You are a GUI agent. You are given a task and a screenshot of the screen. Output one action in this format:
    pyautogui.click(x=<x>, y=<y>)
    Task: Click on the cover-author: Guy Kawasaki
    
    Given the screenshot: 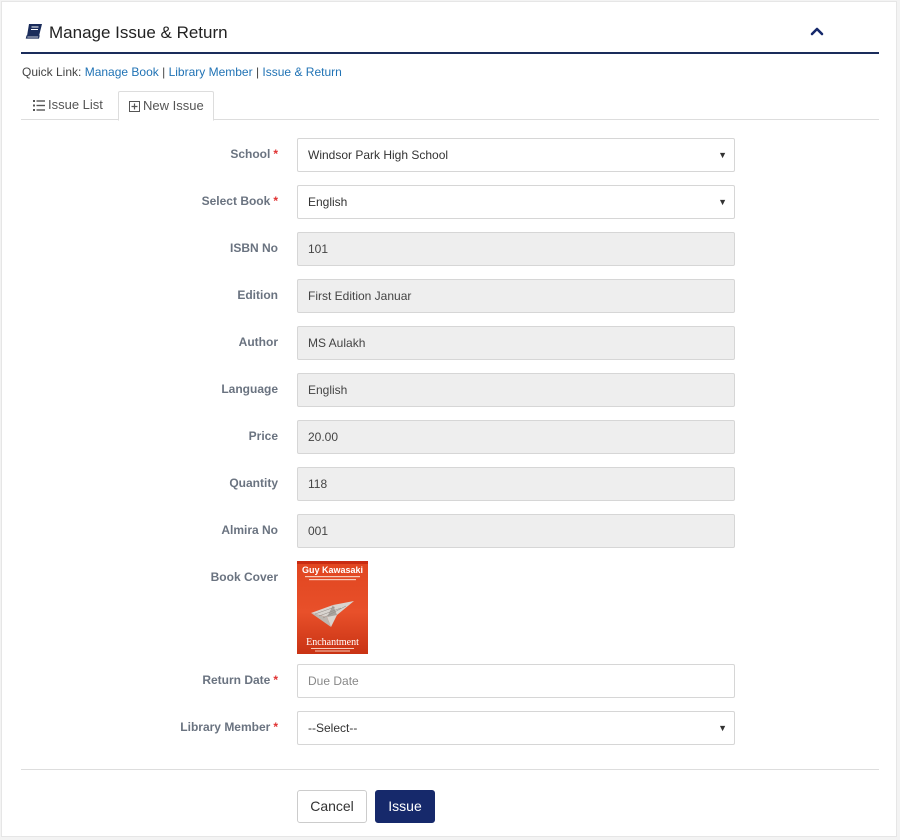 What is the action you would take?
    pyautogui.click(x=332, y=570)
    